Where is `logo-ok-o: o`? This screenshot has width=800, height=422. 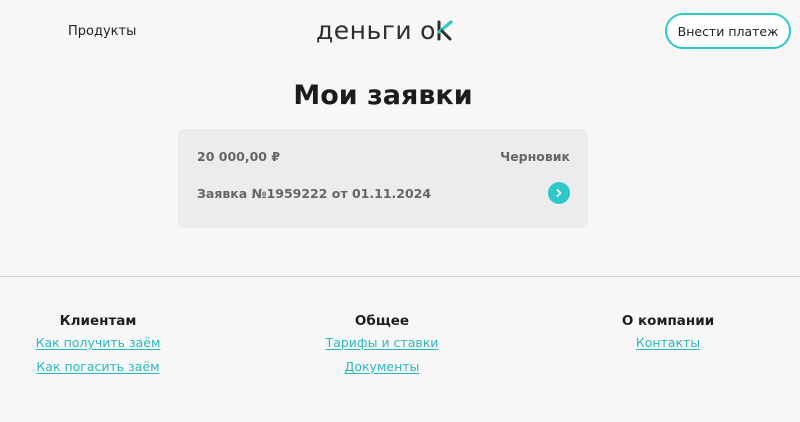 logo-ok-o: o is located at coordinates (428, 30).